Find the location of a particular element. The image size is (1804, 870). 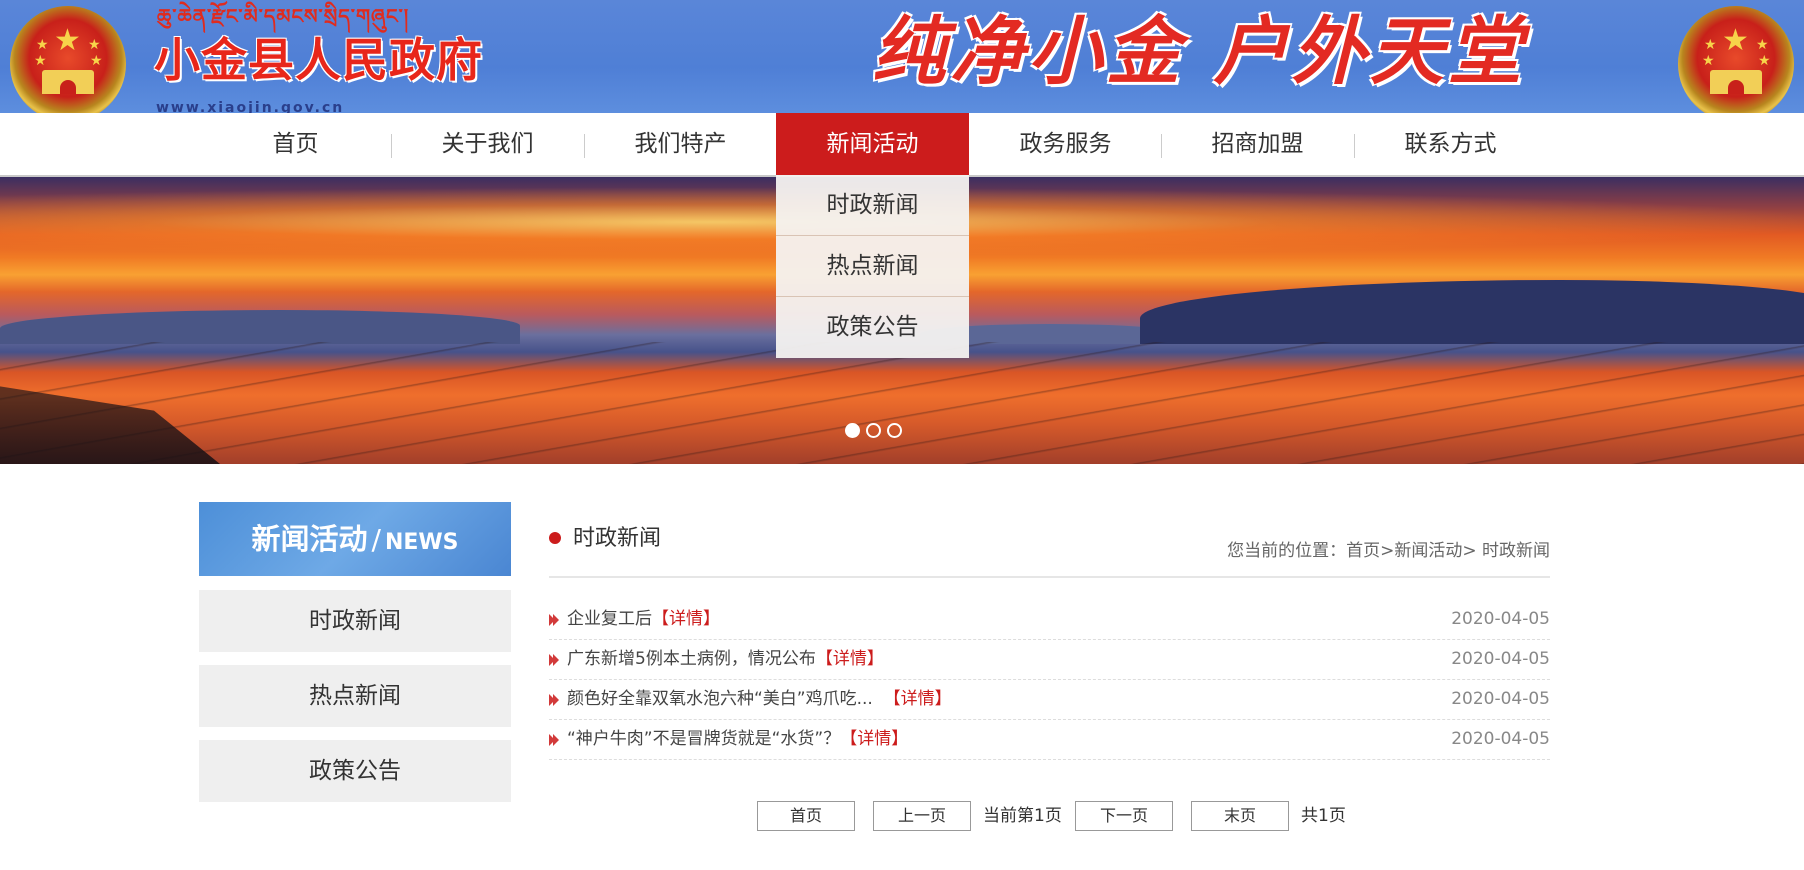

sidebar-item-hot-news: 热点新闻 is located at coordinates (355, 696).